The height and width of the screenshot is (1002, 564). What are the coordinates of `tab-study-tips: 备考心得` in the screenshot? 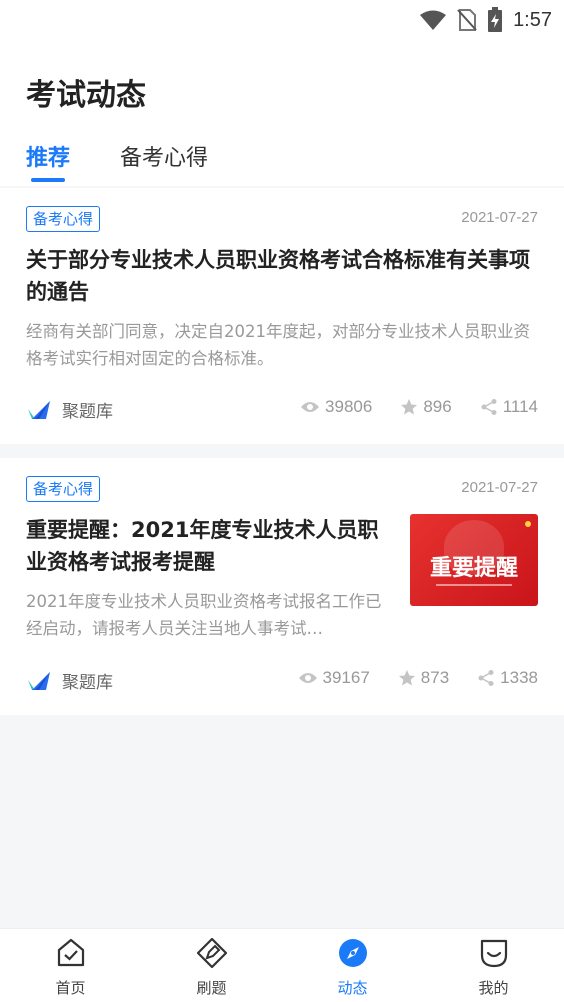 It's located at (164, 156).